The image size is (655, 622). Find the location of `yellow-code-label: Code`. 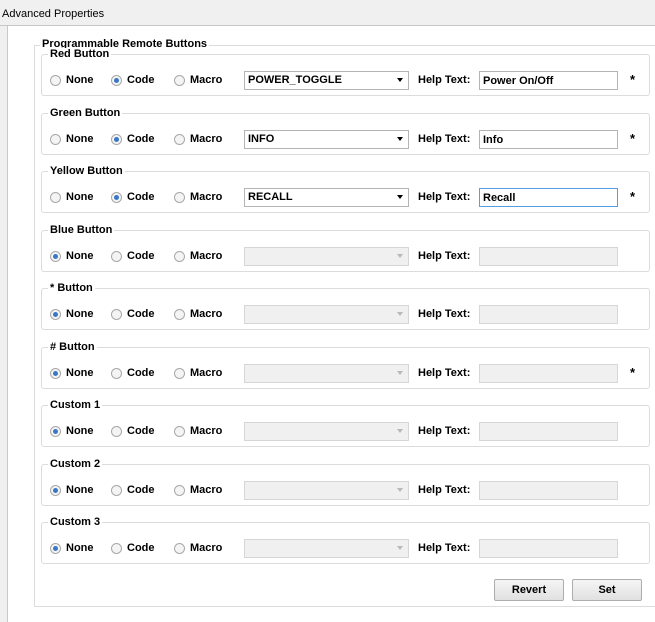

yellow-code-label: Code is located at coordinates (141, 197).